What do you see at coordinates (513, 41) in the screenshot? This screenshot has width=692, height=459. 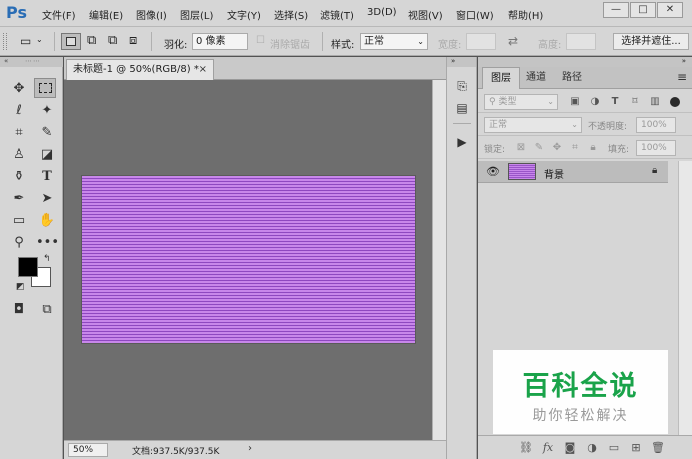 I see `swap-dimensions-icon: ⇄` at bounding box center [513, 41].